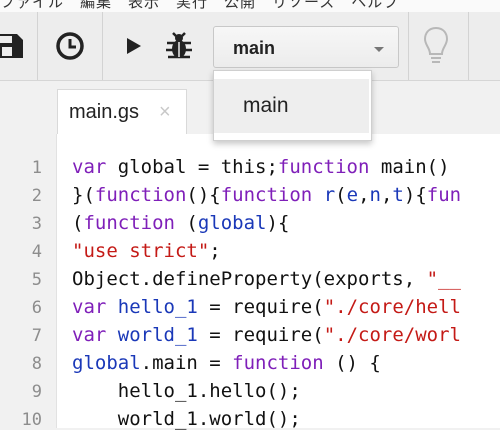 The image size is (500, 430). I want to click on function-select-value: main, so click(254, 48).